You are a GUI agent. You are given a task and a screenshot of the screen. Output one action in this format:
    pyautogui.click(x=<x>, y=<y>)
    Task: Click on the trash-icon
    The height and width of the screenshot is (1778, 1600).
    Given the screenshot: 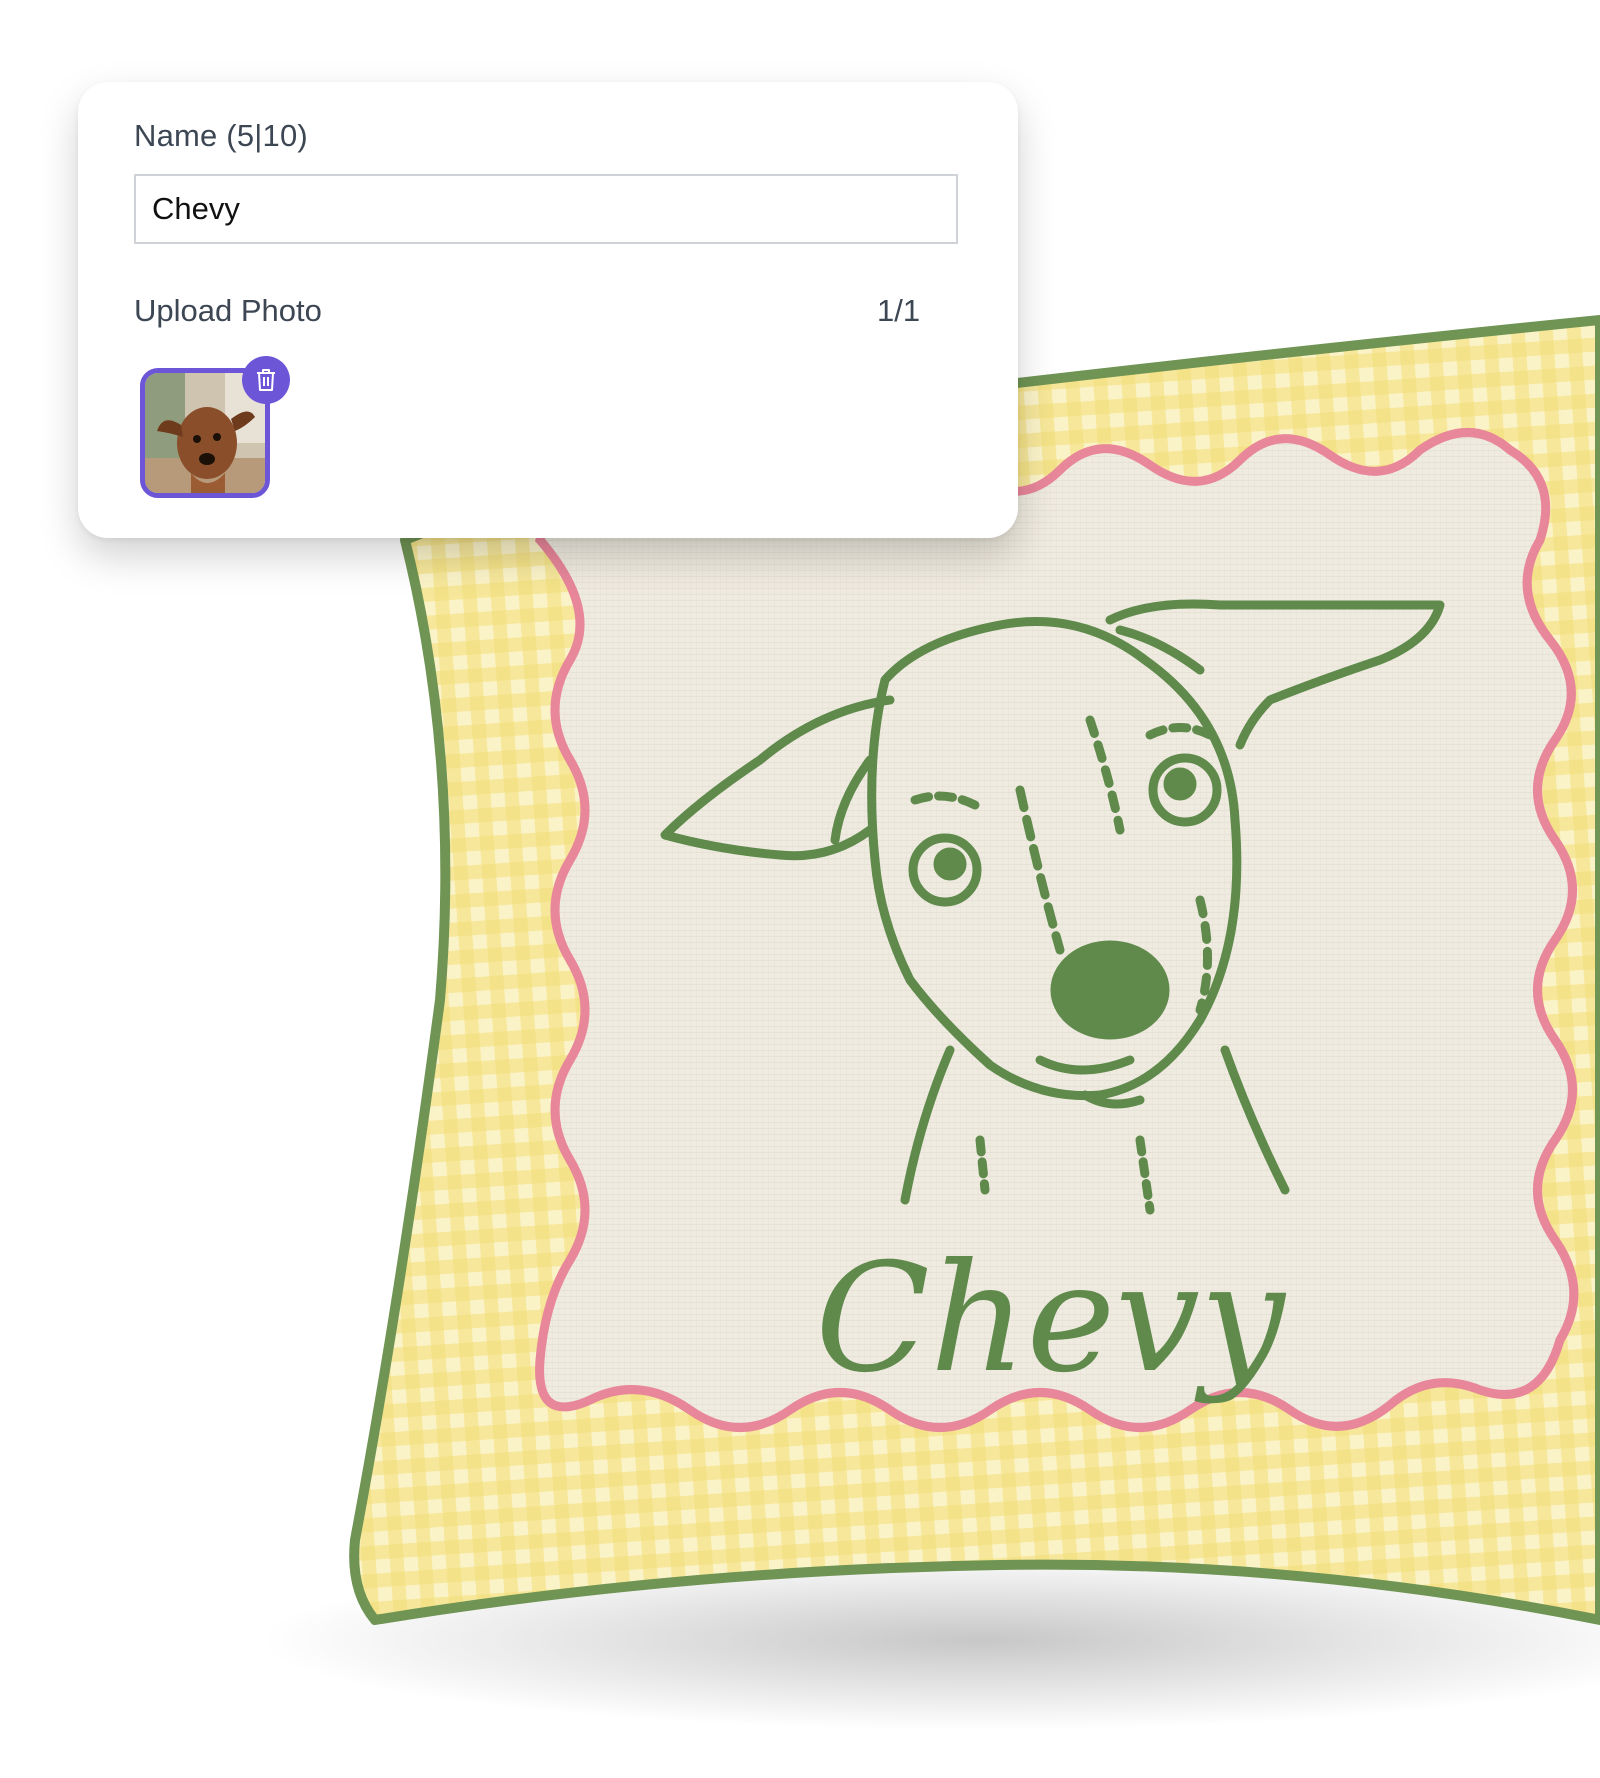 What is the action you would take?
    pyautogui.click(x=266, y=380)
    